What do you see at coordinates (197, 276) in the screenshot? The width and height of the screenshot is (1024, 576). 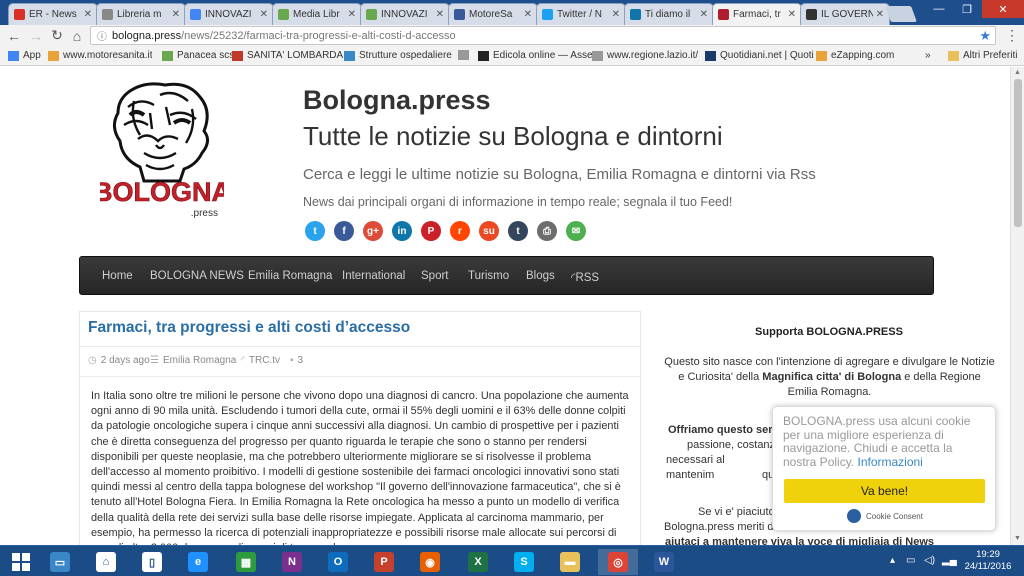 I see `nav-item: BOLOGNA NEWS` at bounding box center [197, 276].